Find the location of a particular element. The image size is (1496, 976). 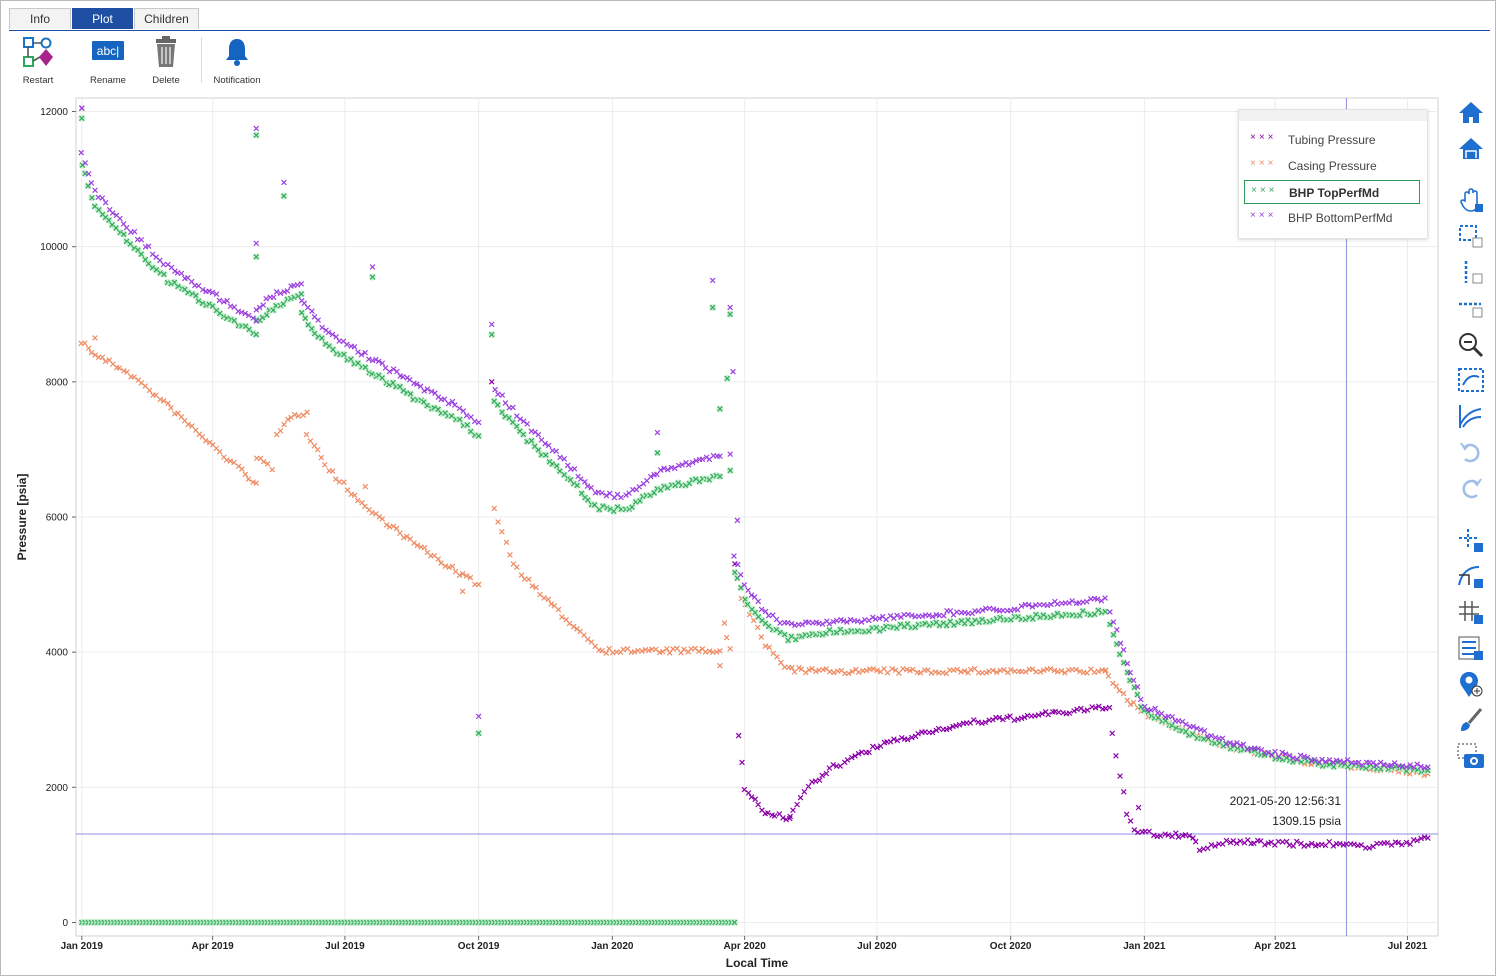

legend-label-casing: Casing Pressure is located at coordinates (1332, 166).